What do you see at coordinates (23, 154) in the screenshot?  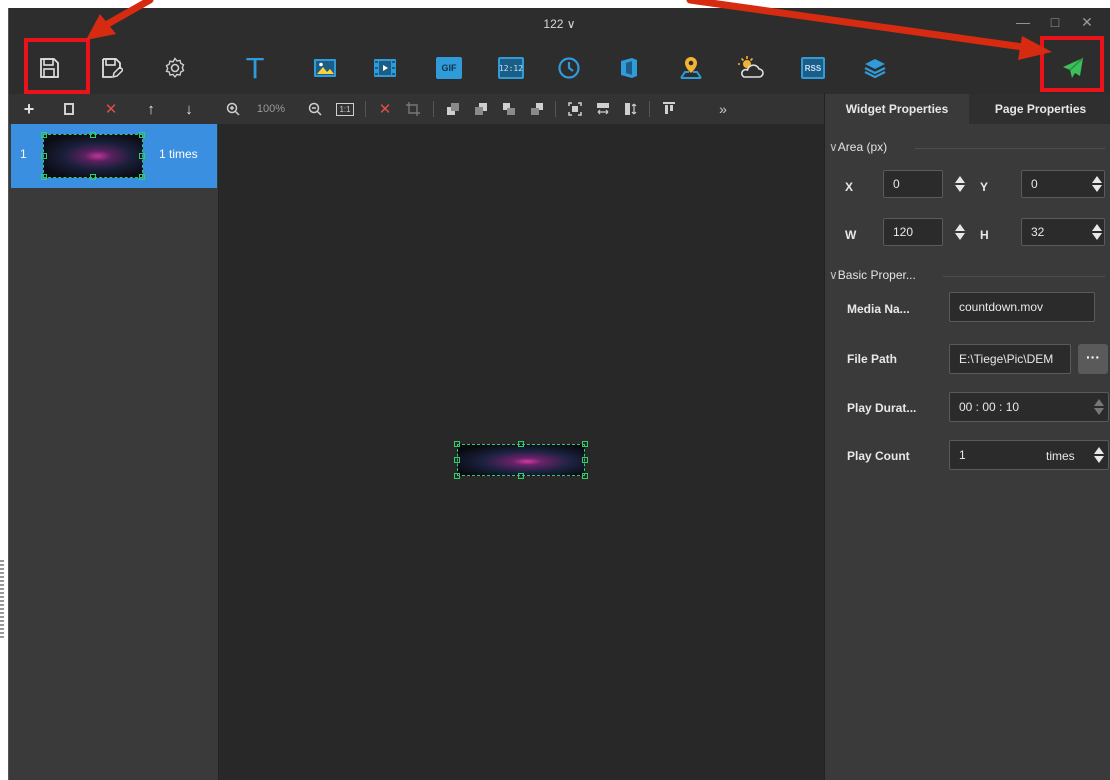 I see `page-index: 1` at bounding box center [23, 154].